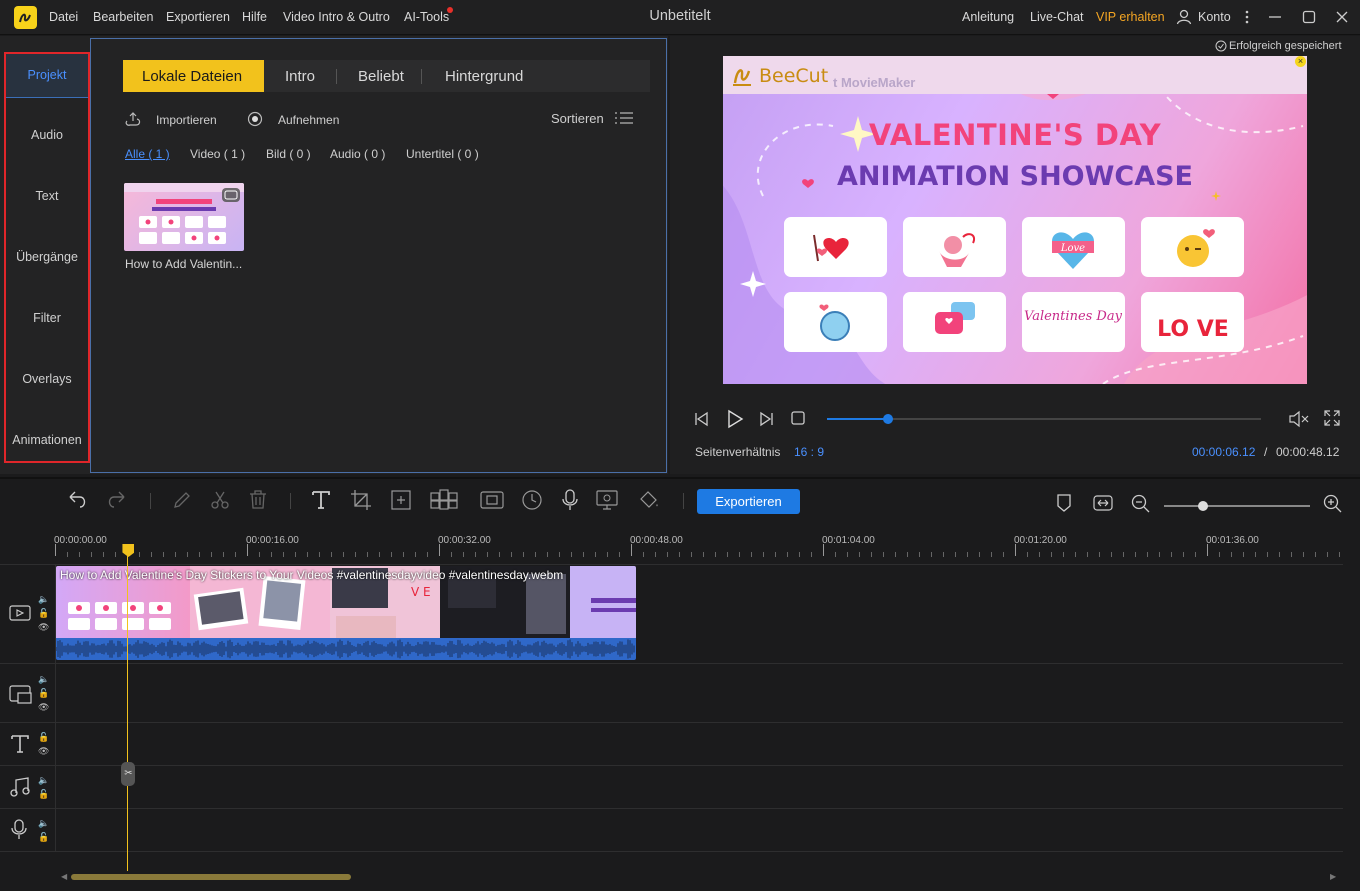 Image resolution: width=1360 pixels, height=891 pixels. I want to click on fullscreen-icon, so click(1332, 419).